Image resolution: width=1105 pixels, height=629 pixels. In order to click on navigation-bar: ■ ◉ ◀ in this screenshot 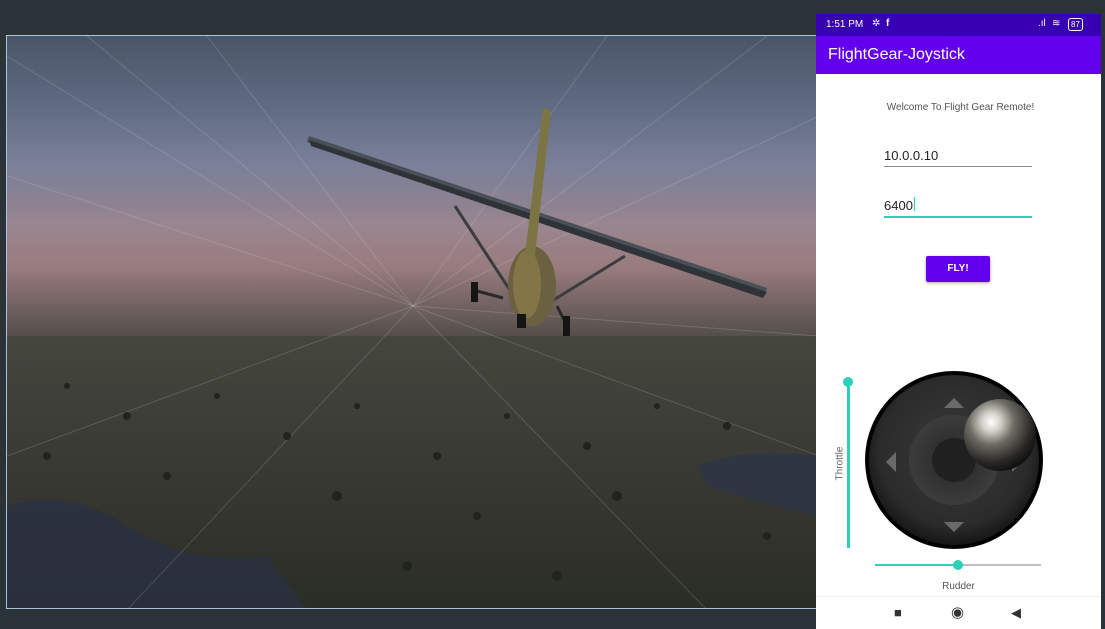, I will do `click(958, 612)`.